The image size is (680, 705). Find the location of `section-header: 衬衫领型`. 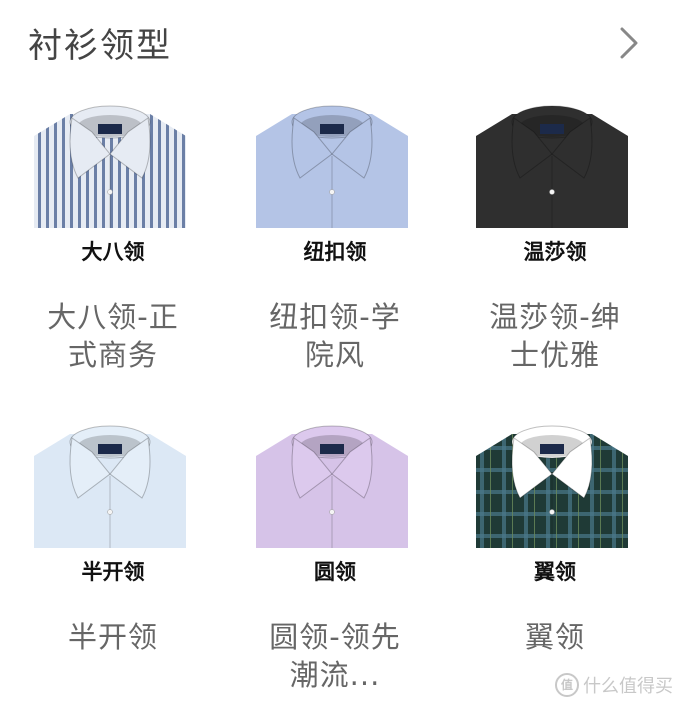

section-header: 衬衫领型 is located at coordinates (340, 44).